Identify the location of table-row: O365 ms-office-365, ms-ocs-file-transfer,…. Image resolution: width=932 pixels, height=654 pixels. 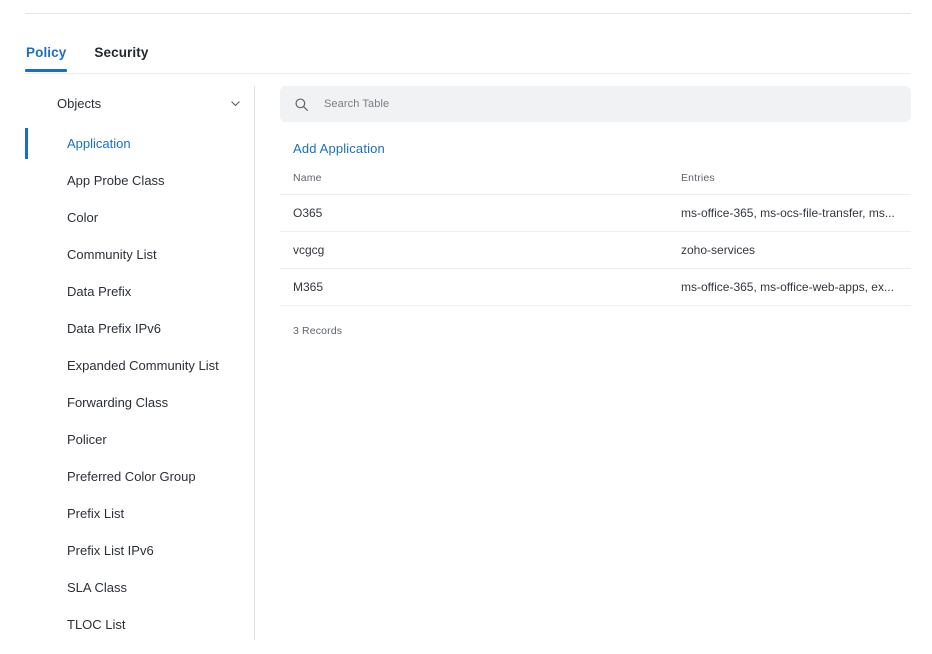
(595, 213).